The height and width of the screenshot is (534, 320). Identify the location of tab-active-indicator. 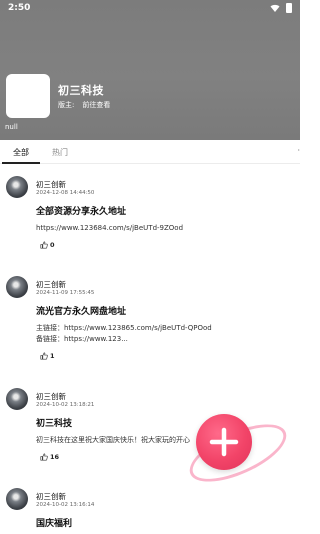
(21, 163).